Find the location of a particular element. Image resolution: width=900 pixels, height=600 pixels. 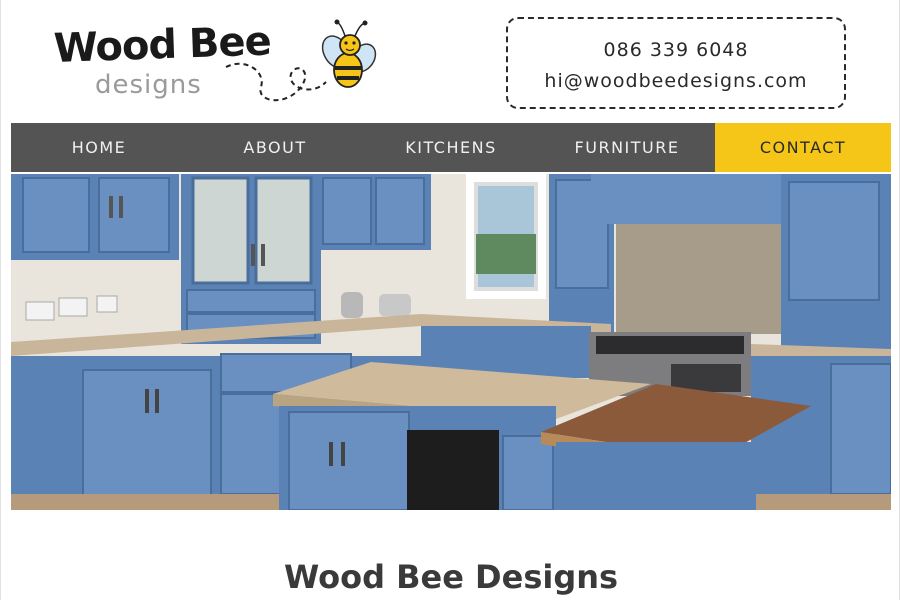

page-title: Wood Bee Designs is located at coordinates (451, 577).